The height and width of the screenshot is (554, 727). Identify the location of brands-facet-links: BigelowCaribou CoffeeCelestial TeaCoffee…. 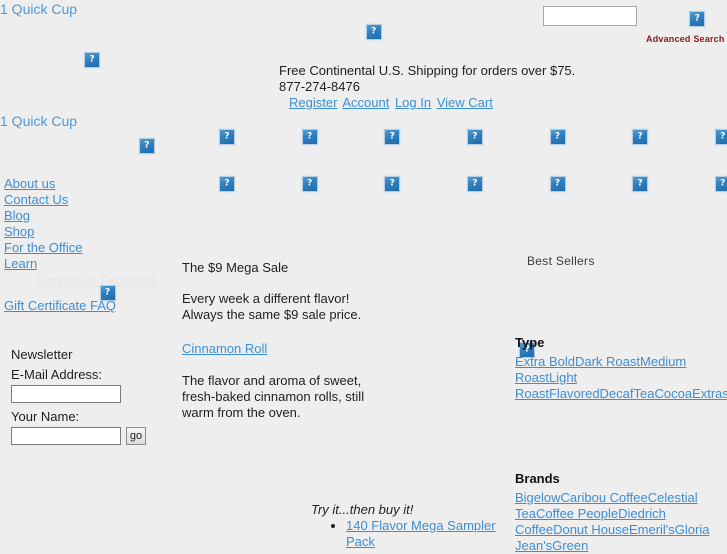
(621, 522).